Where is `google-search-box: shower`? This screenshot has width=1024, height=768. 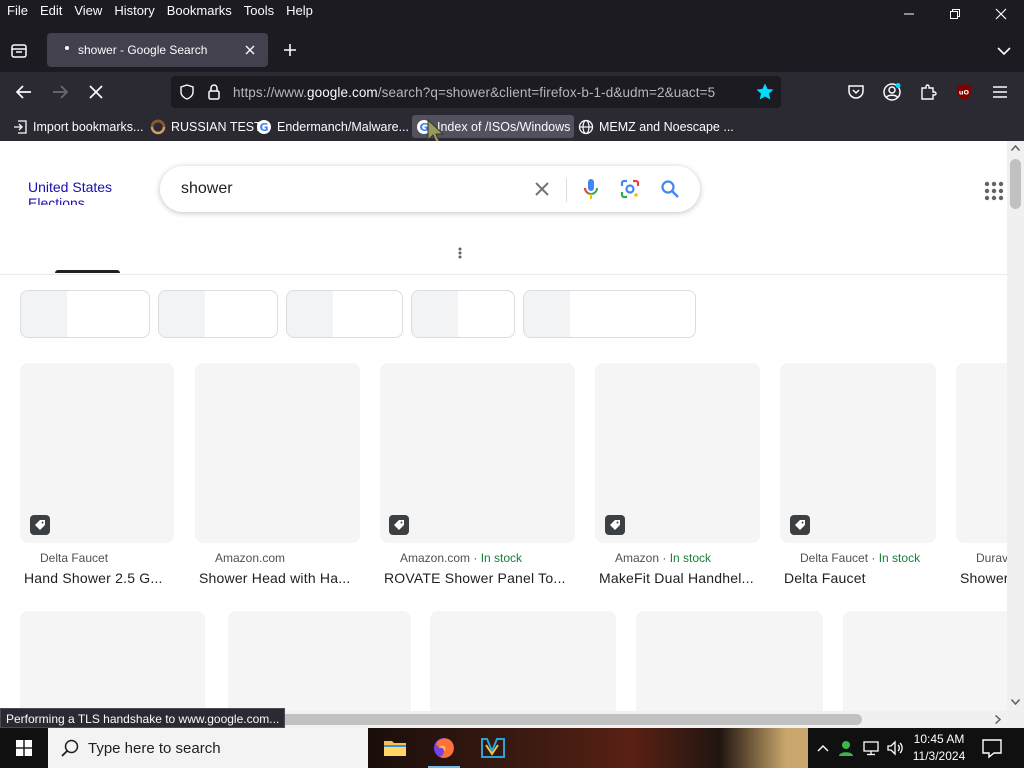
google-search-box: shower is located at coordinates (430, 189).